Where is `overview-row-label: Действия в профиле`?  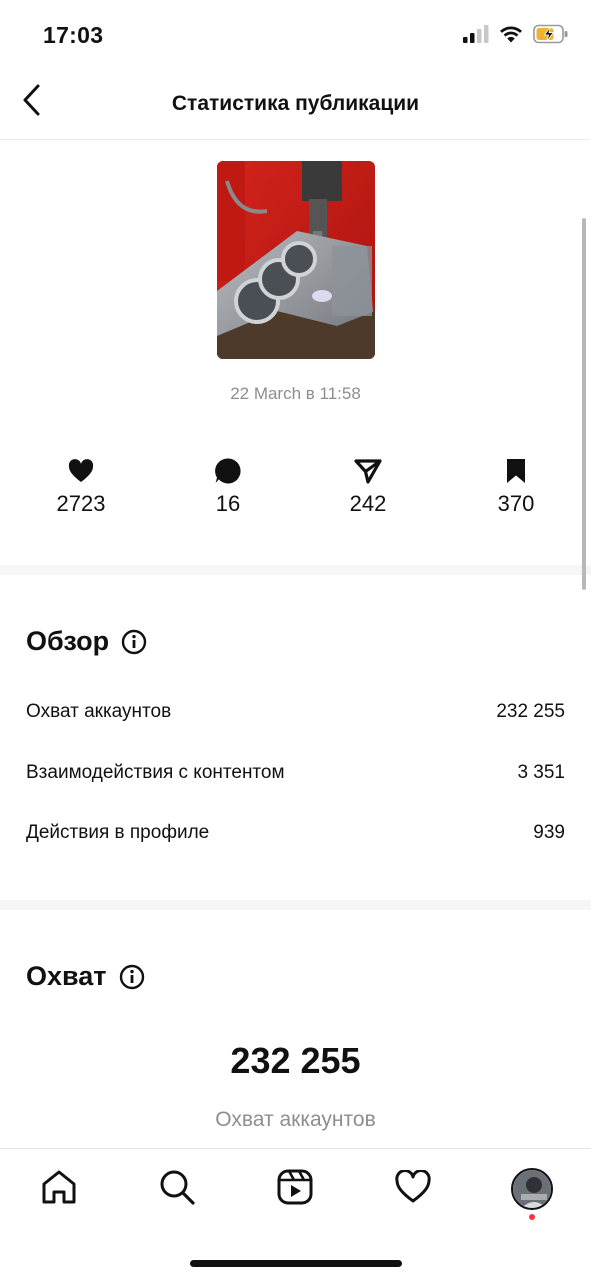 overview-row-label: Действия в профиле is located at coordinates (118, 832).